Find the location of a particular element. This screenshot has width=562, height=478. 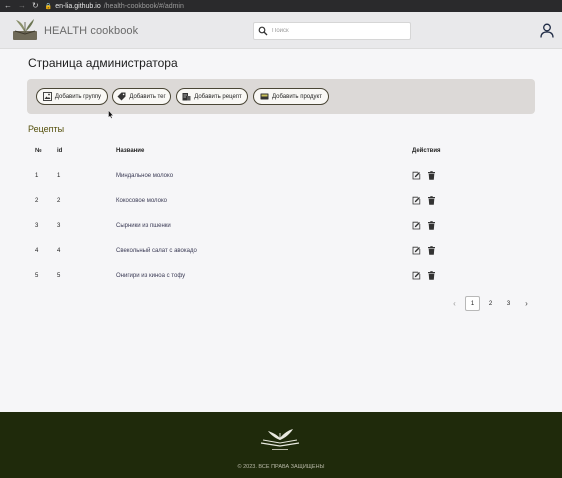

product-icon is located at coordinates (264, 96).